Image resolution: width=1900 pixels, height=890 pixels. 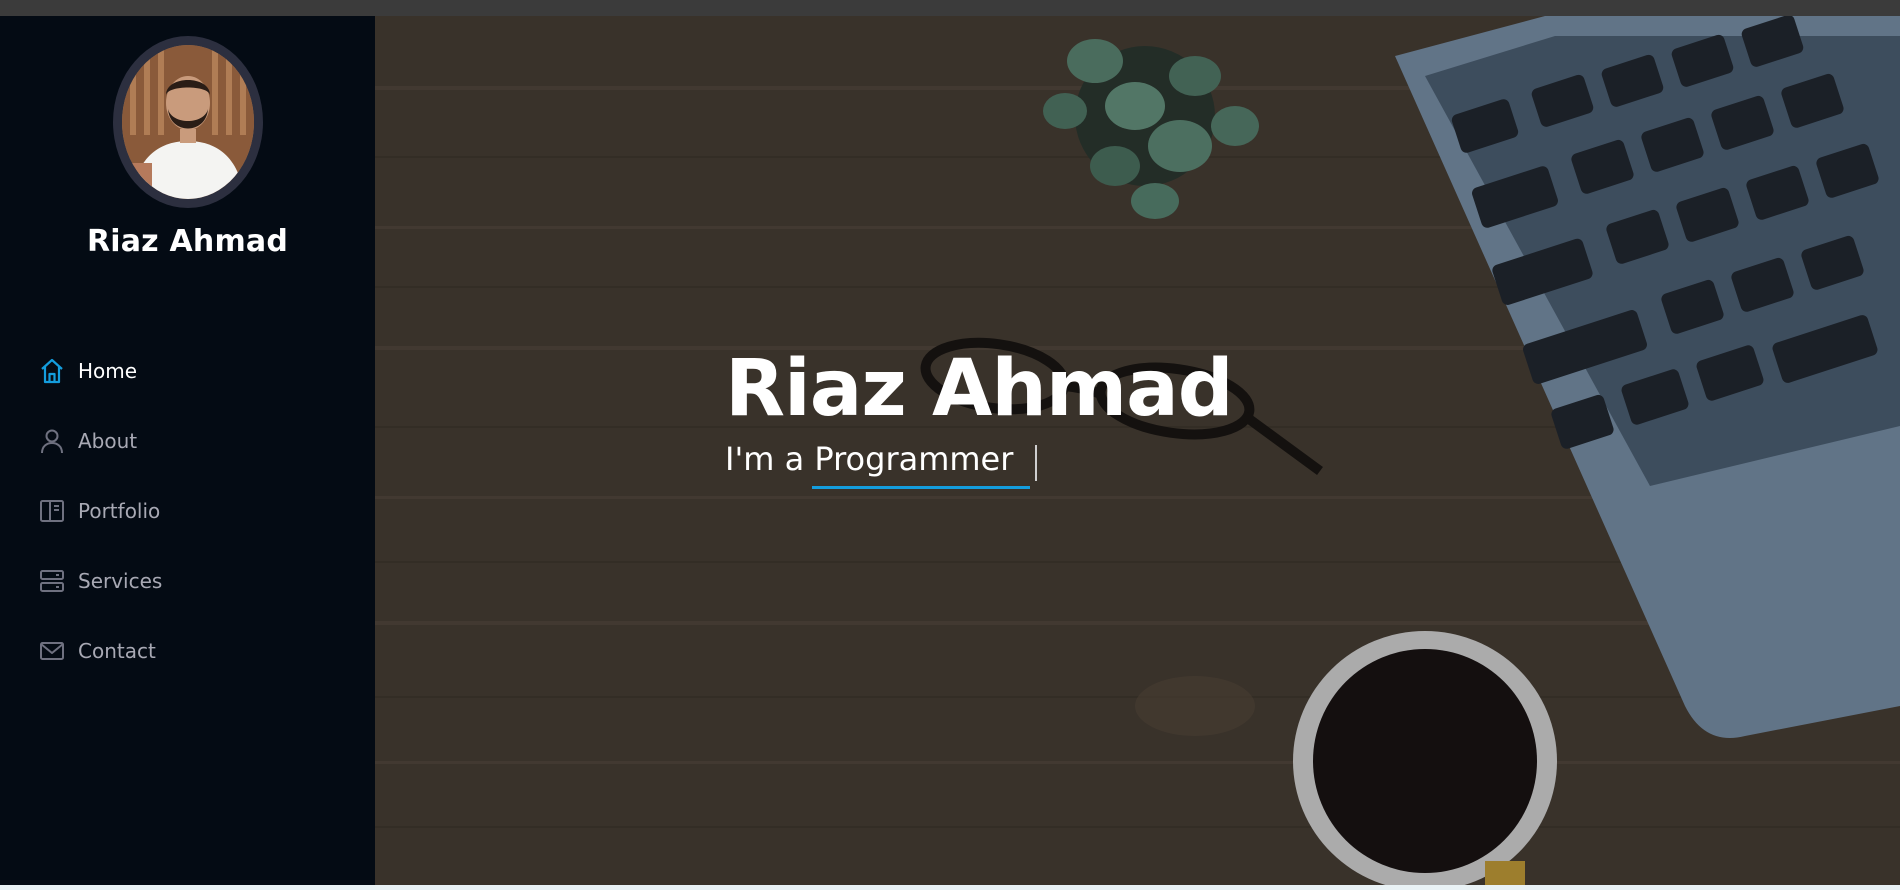 I want to click on main-nav: Home About Portfolio Services Contact, so click(x=100, y=511).